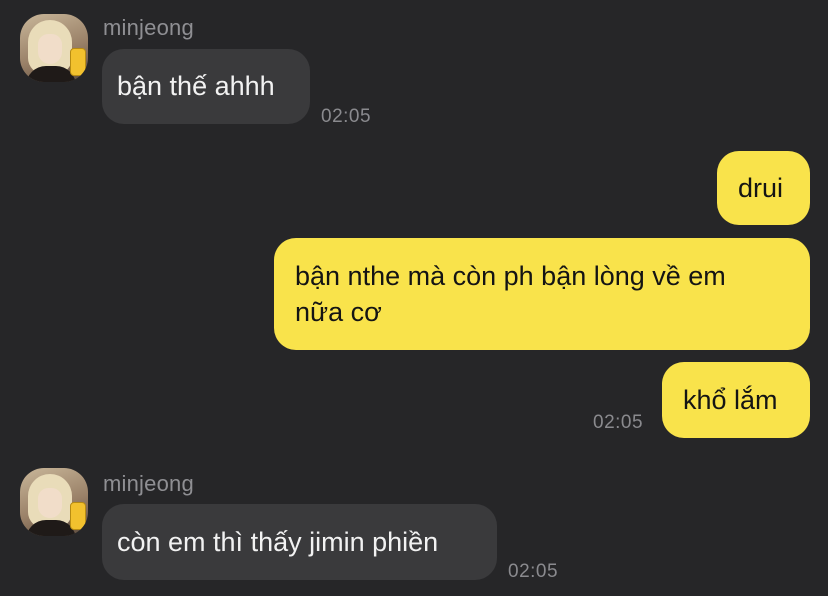  What do you see at coordinates (763, 188) in the screenshot?
I see `message-bubble-outgoing: drui` at bounding box center [763, 188].